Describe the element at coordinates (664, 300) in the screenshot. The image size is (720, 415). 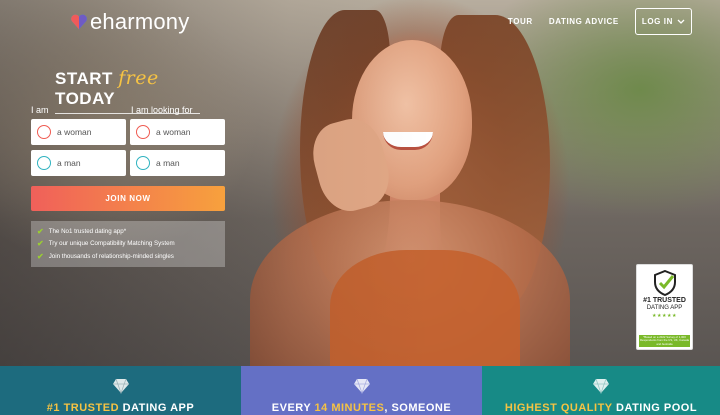
I see `badge-line1: #1 TRUSTED` at that location.